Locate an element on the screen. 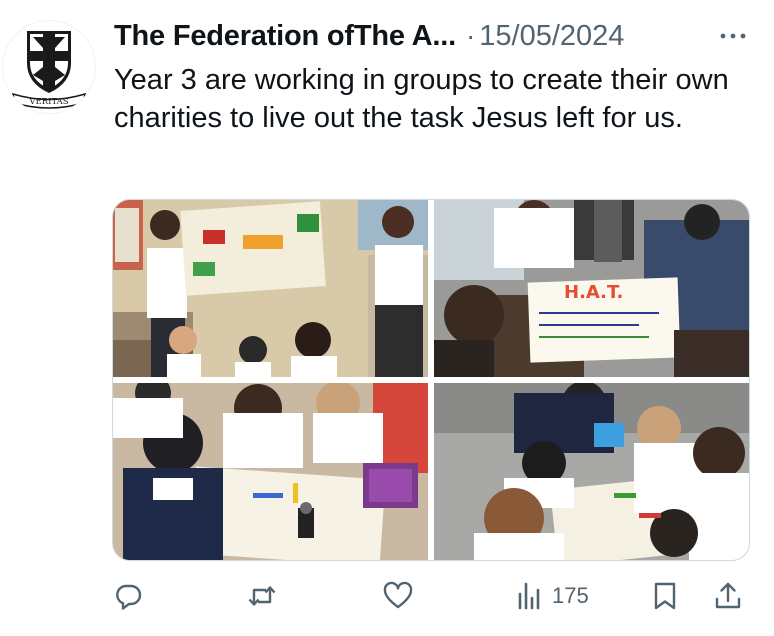 The width and height of the screenshot is (774, 636). photo-3-image is located at coordinates (270, 471).